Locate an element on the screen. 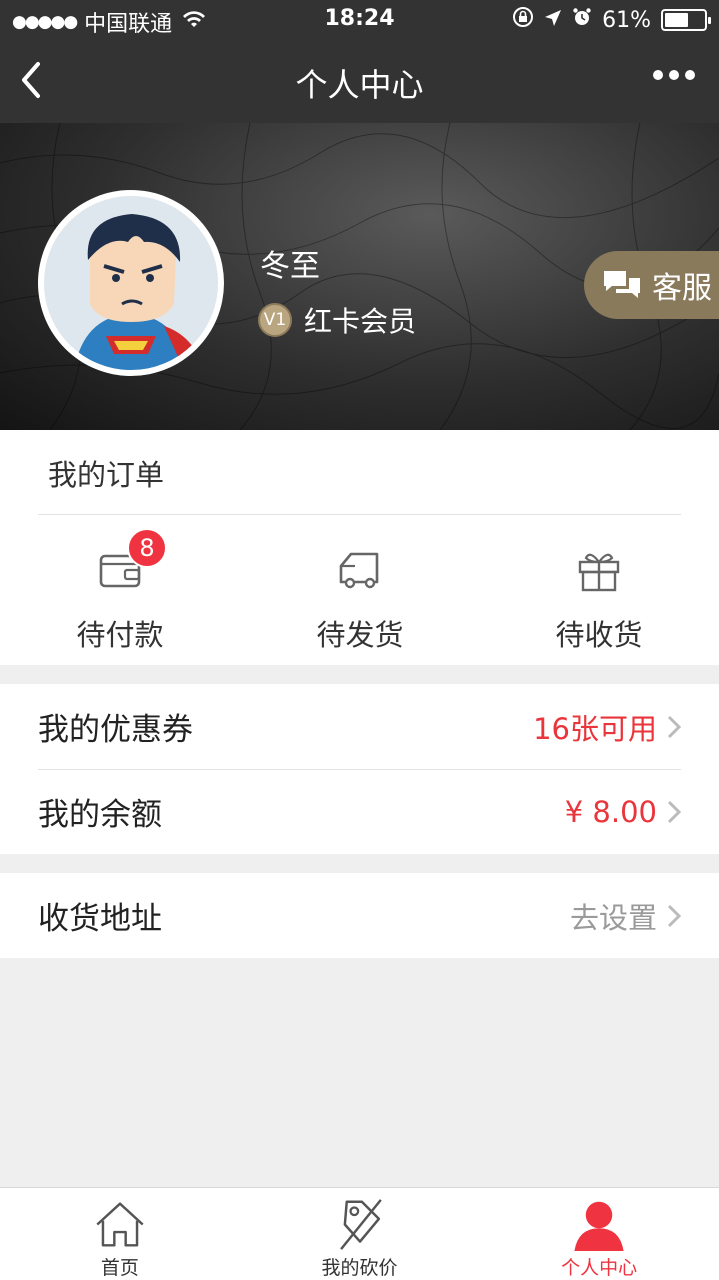 The width and height of the screenshot is (719, 1280). avatar is located at coordinates (131, 283).